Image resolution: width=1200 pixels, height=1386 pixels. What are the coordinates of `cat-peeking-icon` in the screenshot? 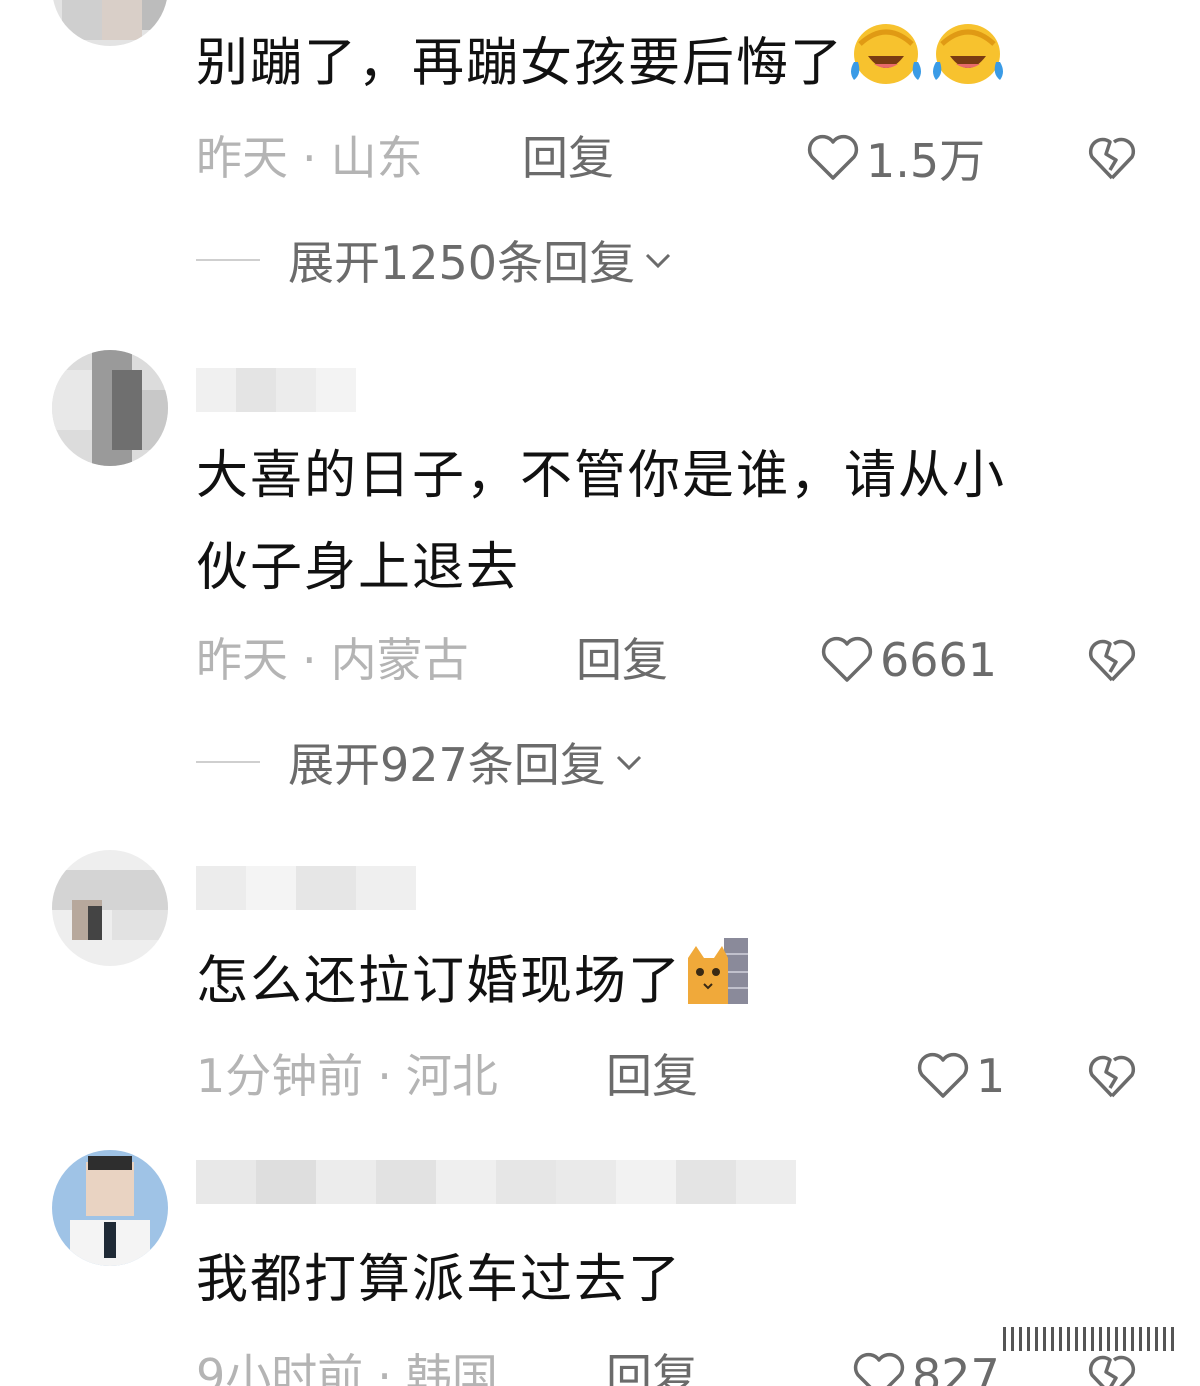 It's located at (717, 984).